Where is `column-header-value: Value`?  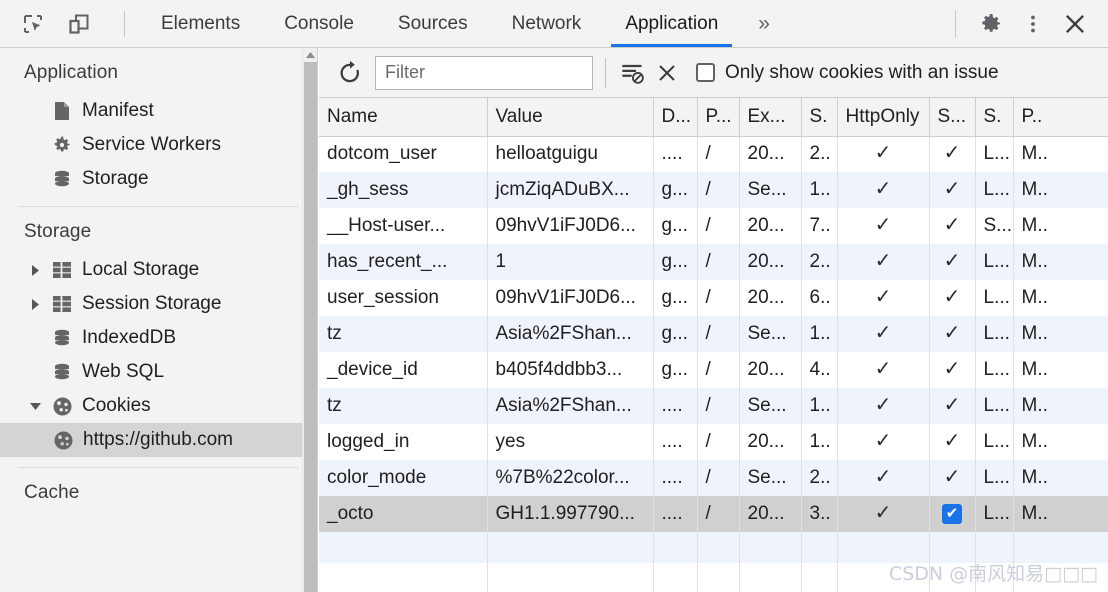
column-header-value: Value is located at coordinates (570, 117).